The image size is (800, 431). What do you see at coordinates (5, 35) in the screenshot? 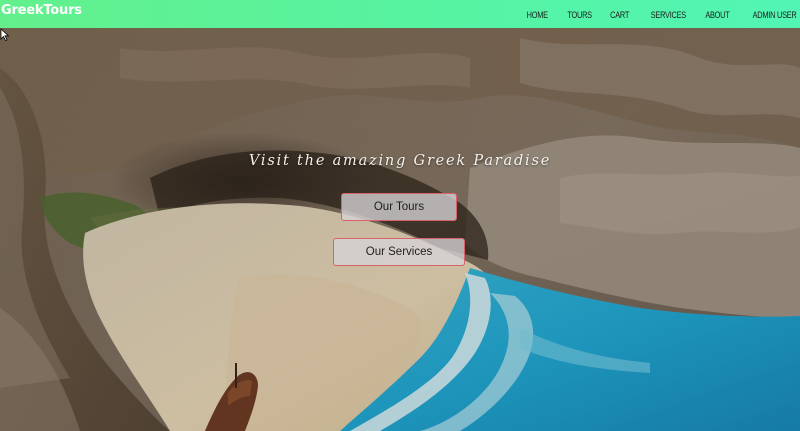
I see `mouse-cursor-icon` at bounding box center [5, 35].